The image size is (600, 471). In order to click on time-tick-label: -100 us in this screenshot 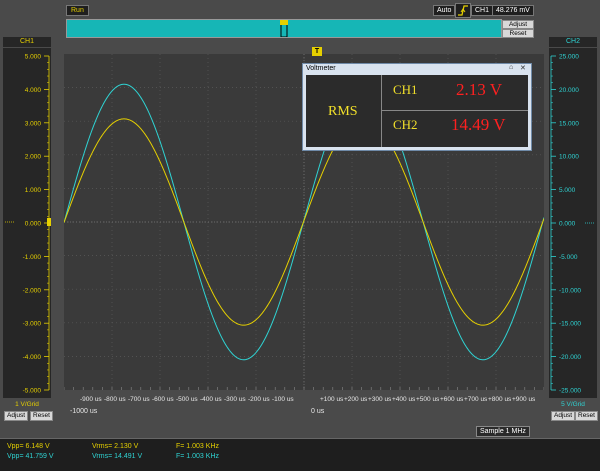, I will do `click(283, 399)`.